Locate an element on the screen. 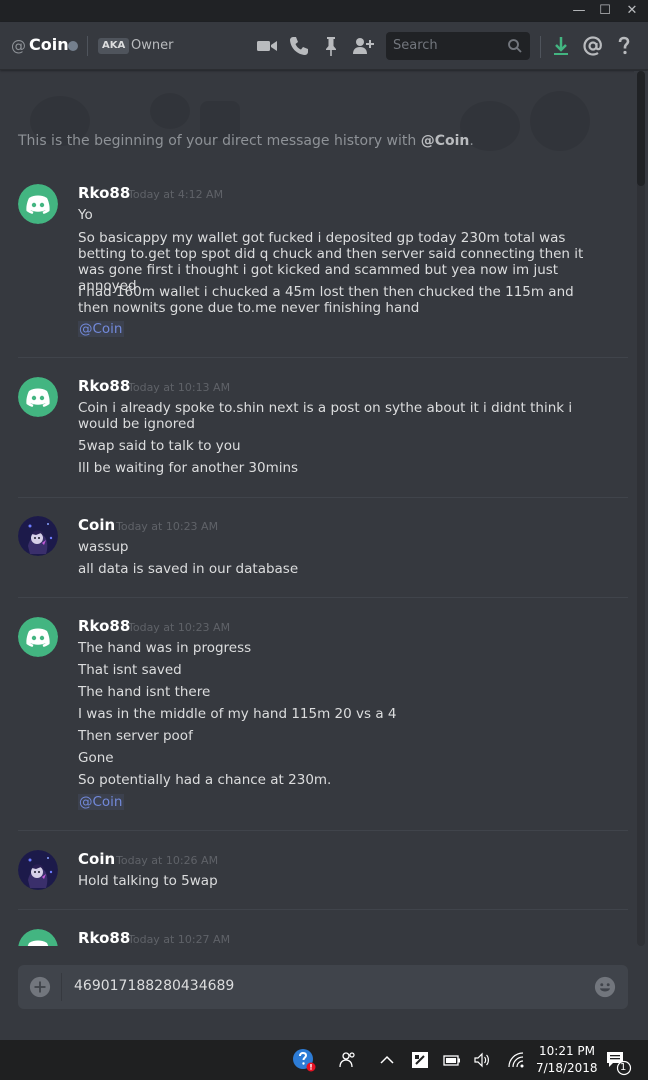 This screenshot has width=648, height=1080. message-line: Ill be waiting for another 30mins is located at coordinates (188, 468).